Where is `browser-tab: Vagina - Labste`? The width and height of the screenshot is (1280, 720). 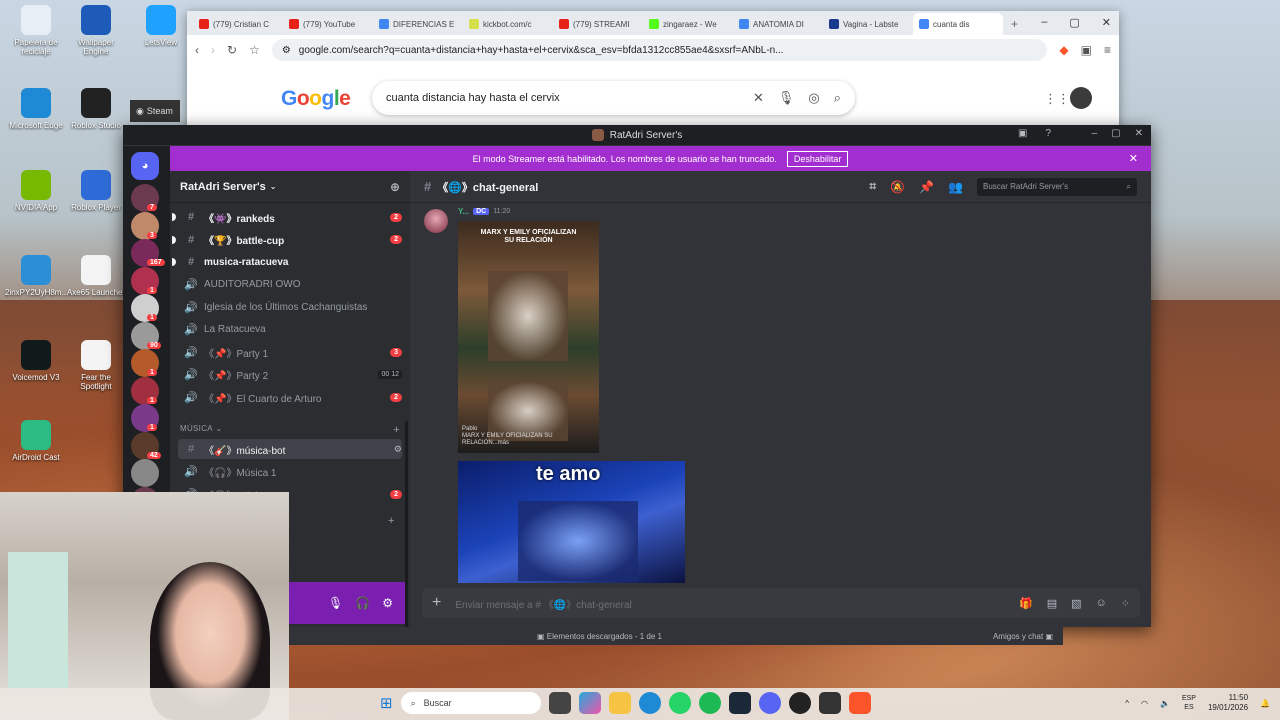
browser-tab: Vagina - Labste is located at coordinates (868, 24).